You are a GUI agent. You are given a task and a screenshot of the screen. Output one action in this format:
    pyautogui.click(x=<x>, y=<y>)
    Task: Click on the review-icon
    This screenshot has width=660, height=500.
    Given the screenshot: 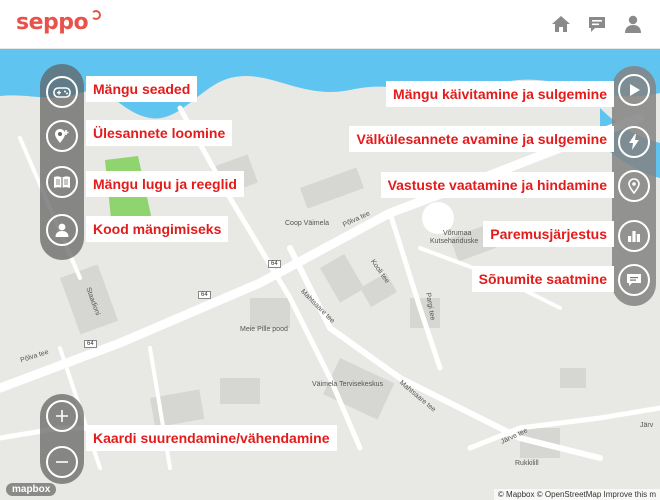 What is the action you would take?
    pyautogui.click(x=634, y=186)
    